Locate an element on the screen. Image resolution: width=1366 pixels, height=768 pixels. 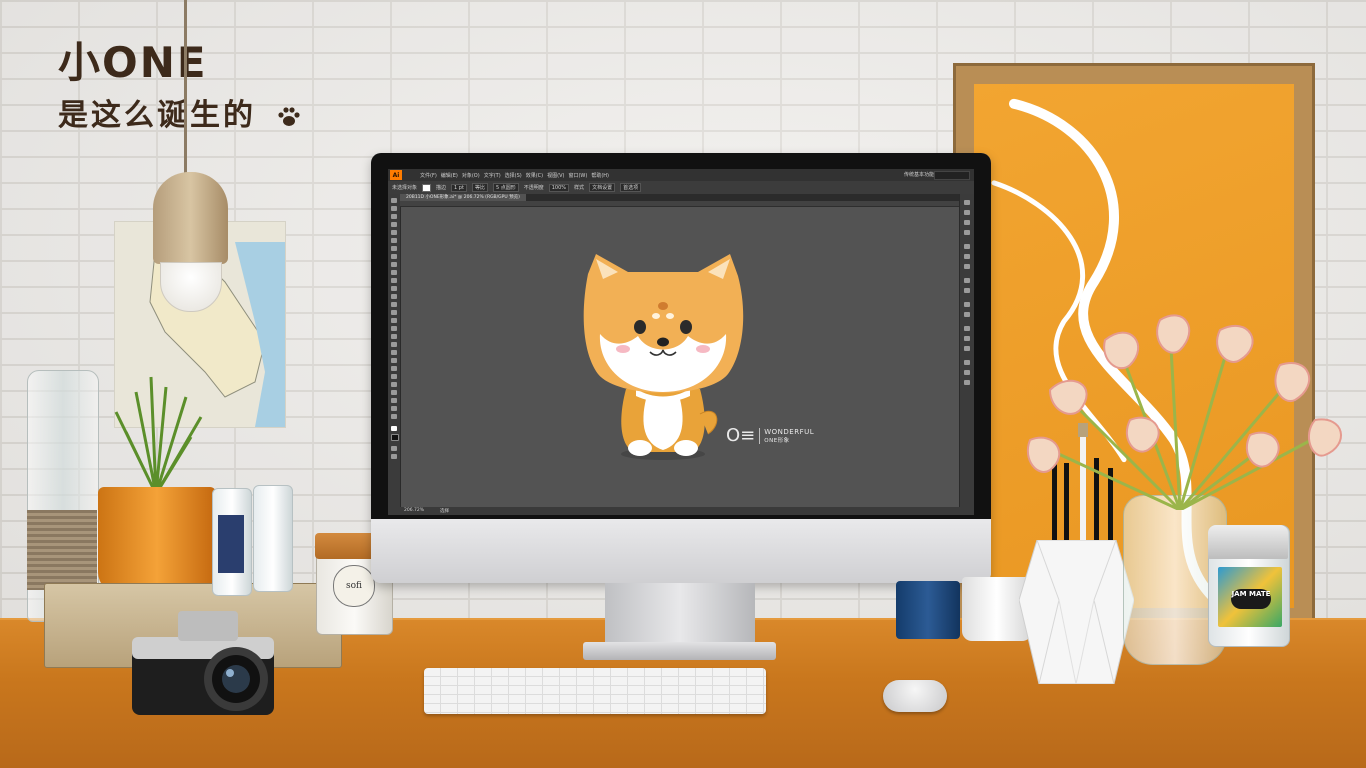
document-setup-button: 文档设置 is located at coordinates (602, 187).